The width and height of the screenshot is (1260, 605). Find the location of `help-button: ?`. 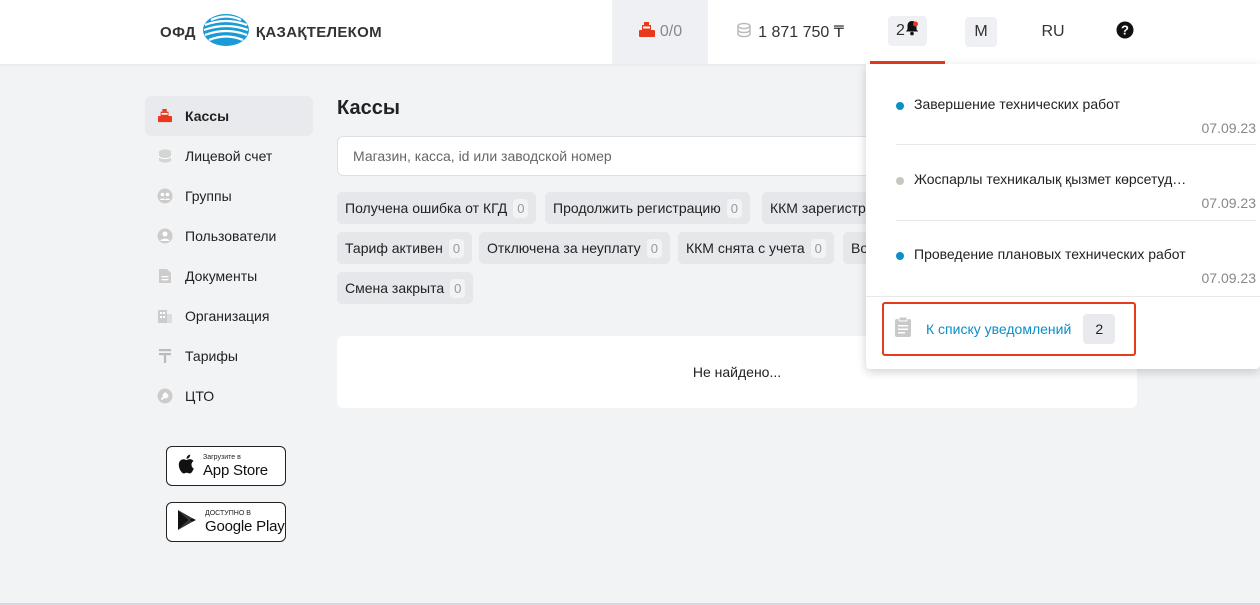

help-button: ? is located at coordinates (1125, 32).